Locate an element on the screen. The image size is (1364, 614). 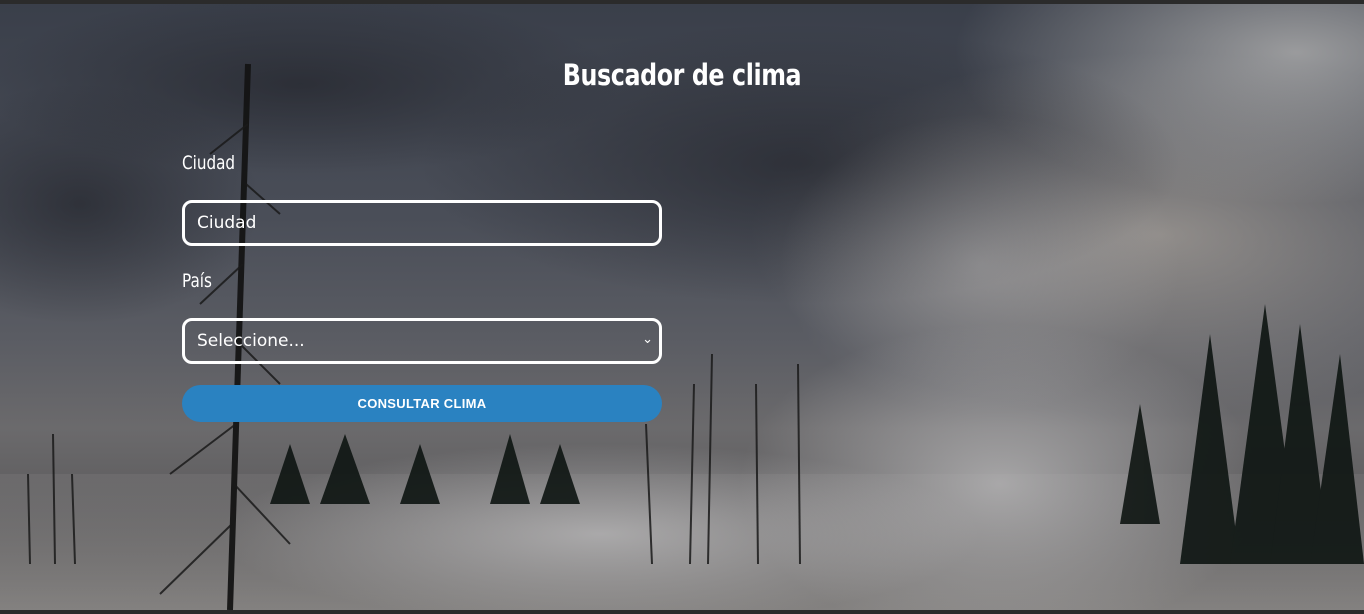
city-label: Ciudad is located at coordinates (209, 163).